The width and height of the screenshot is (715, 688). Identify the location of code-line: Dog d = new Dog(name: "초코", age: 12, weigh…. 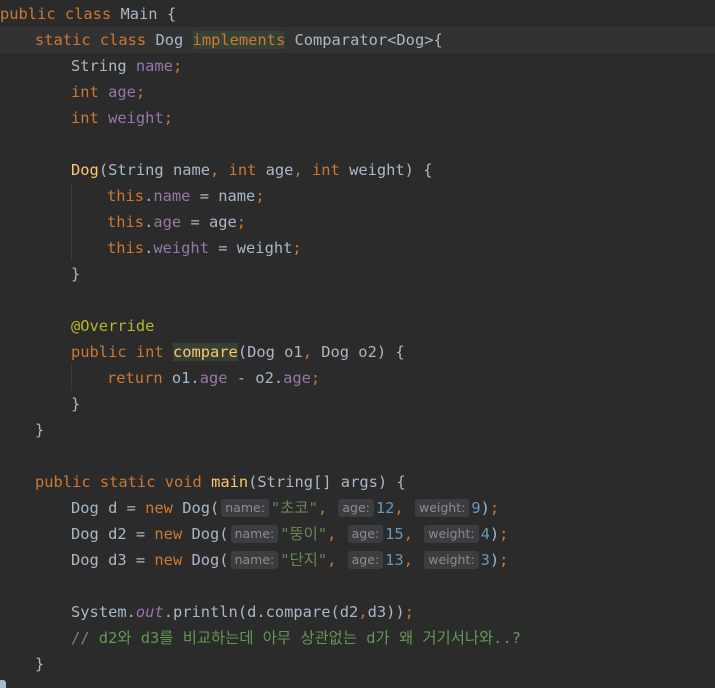
(357, 508).